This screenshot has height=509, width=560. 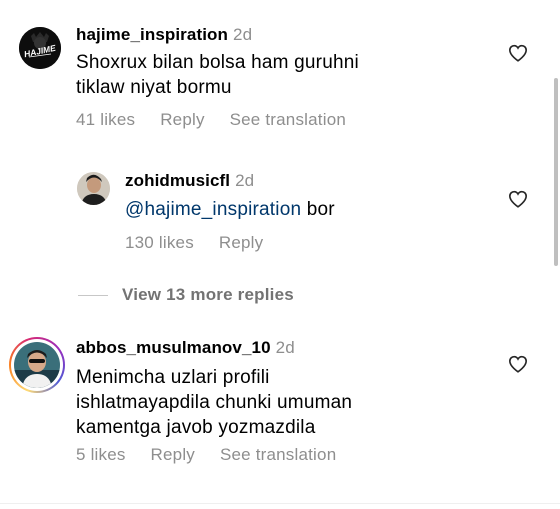 I want to click on likes-count: 130 likes, so click(x=159, y=242).